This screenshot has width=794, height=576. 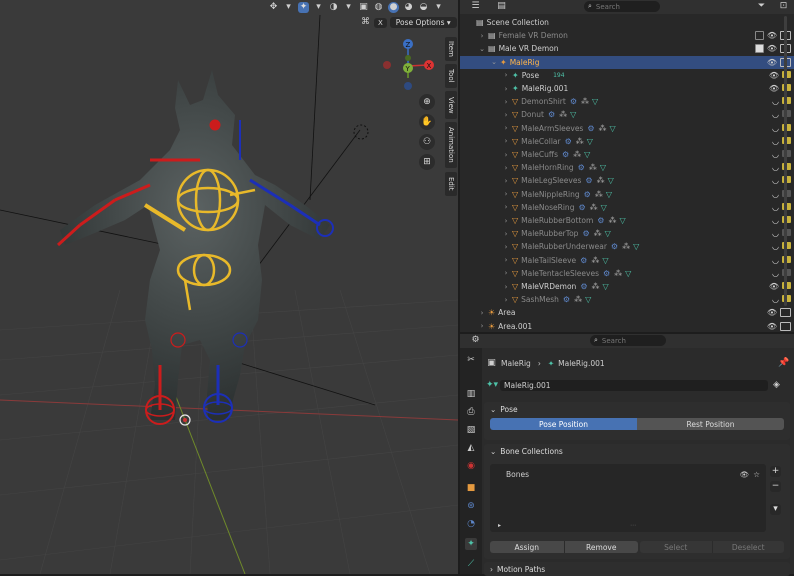 I want to click on armature-datablock-icon: ✦▾, so click(x=492, y=385).